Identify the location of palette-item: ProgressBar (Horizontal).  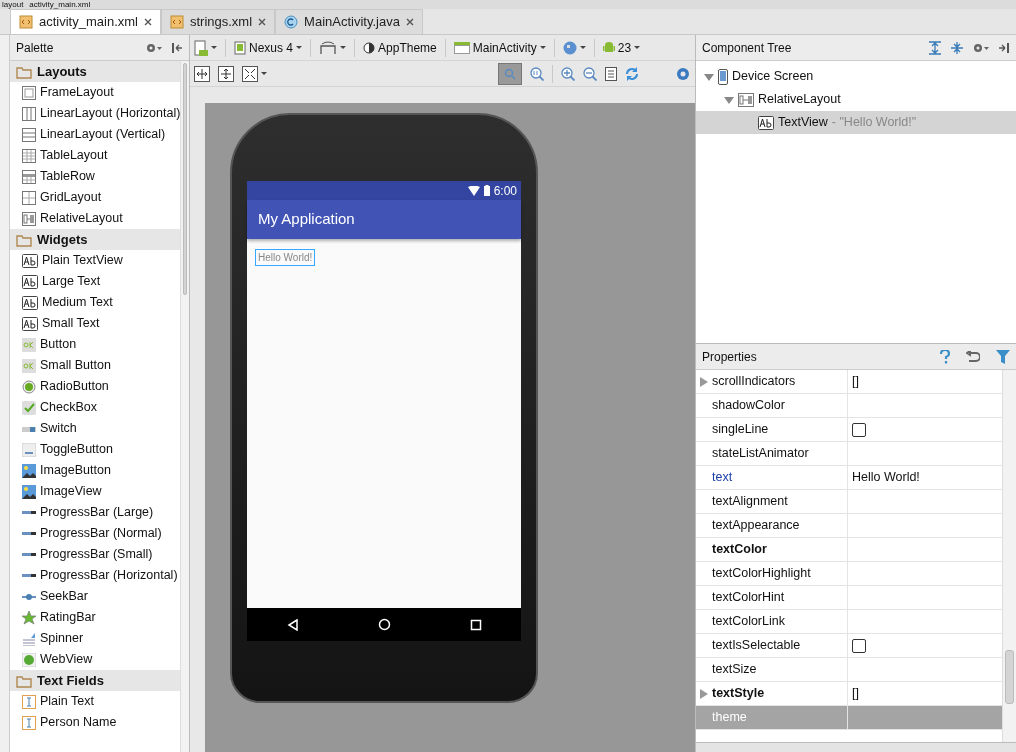
(109, 575).